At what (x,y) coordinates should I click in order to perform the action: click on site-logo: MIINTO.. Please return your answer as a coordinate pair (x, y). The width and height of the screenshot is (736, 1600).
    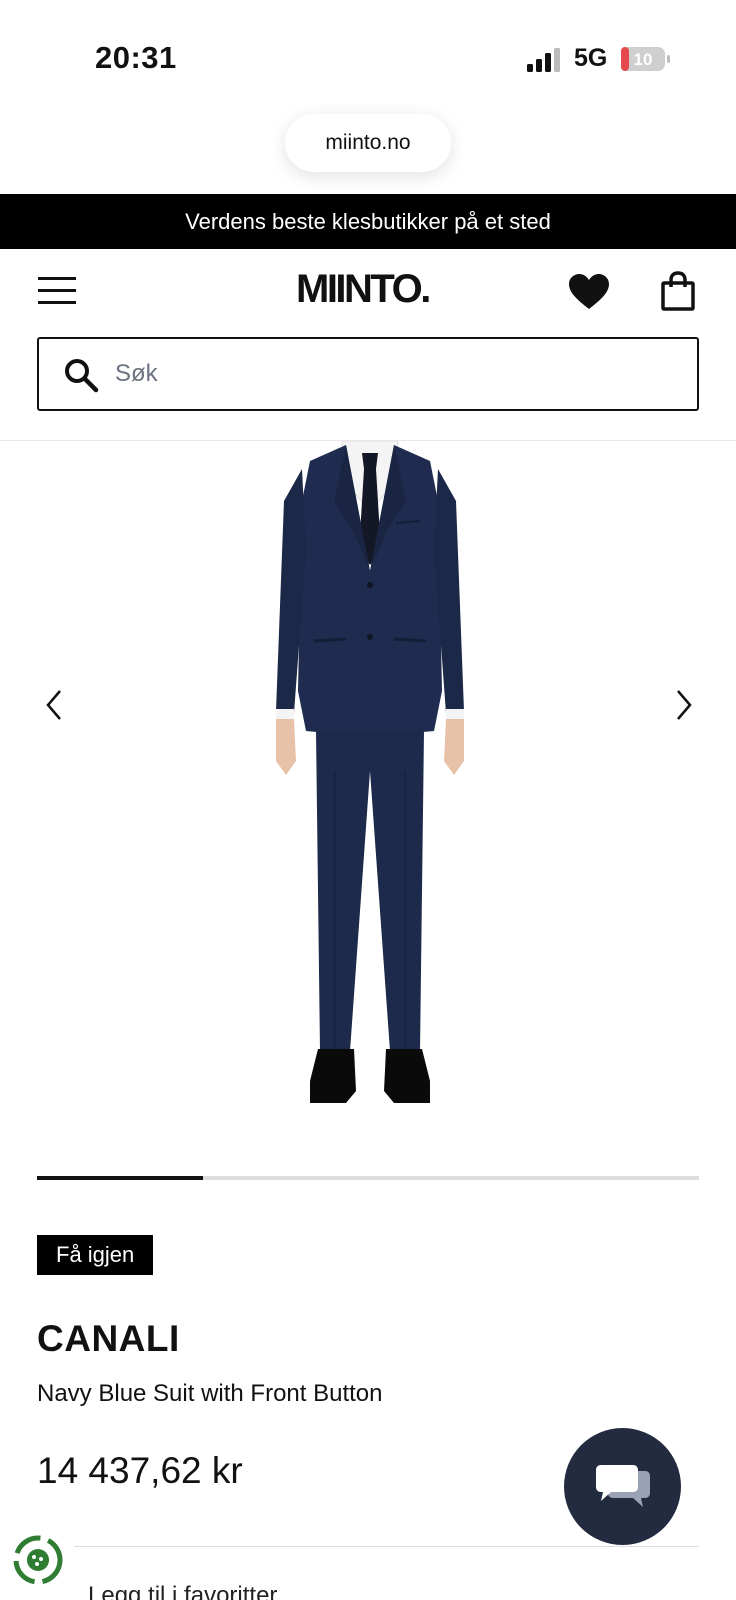
    Looking at the image, I should click on (363, 289).